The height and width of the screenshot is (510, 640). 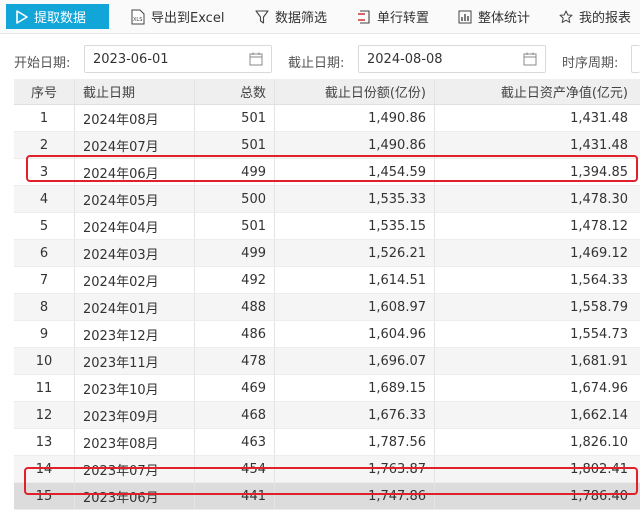 I want to click on extract-data-button: 提取数据, so click(x=57, y=16).